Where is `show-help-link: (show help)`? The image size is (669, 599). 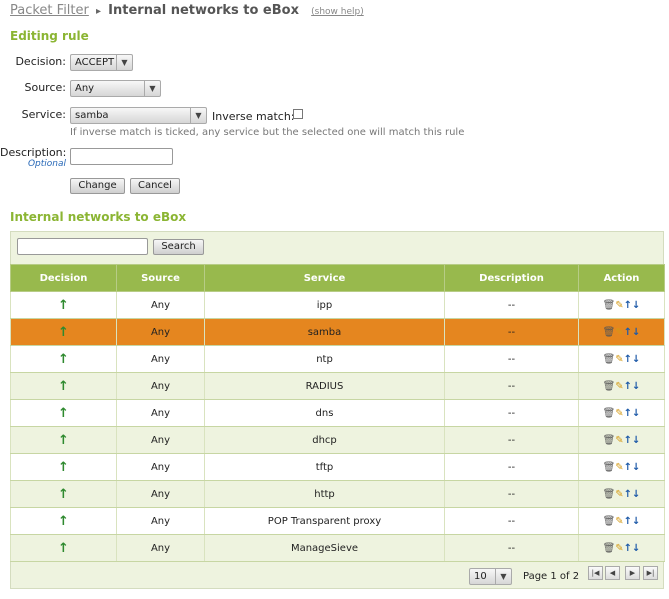
show-help-link: (show help) is located at coordinates (337, 12).